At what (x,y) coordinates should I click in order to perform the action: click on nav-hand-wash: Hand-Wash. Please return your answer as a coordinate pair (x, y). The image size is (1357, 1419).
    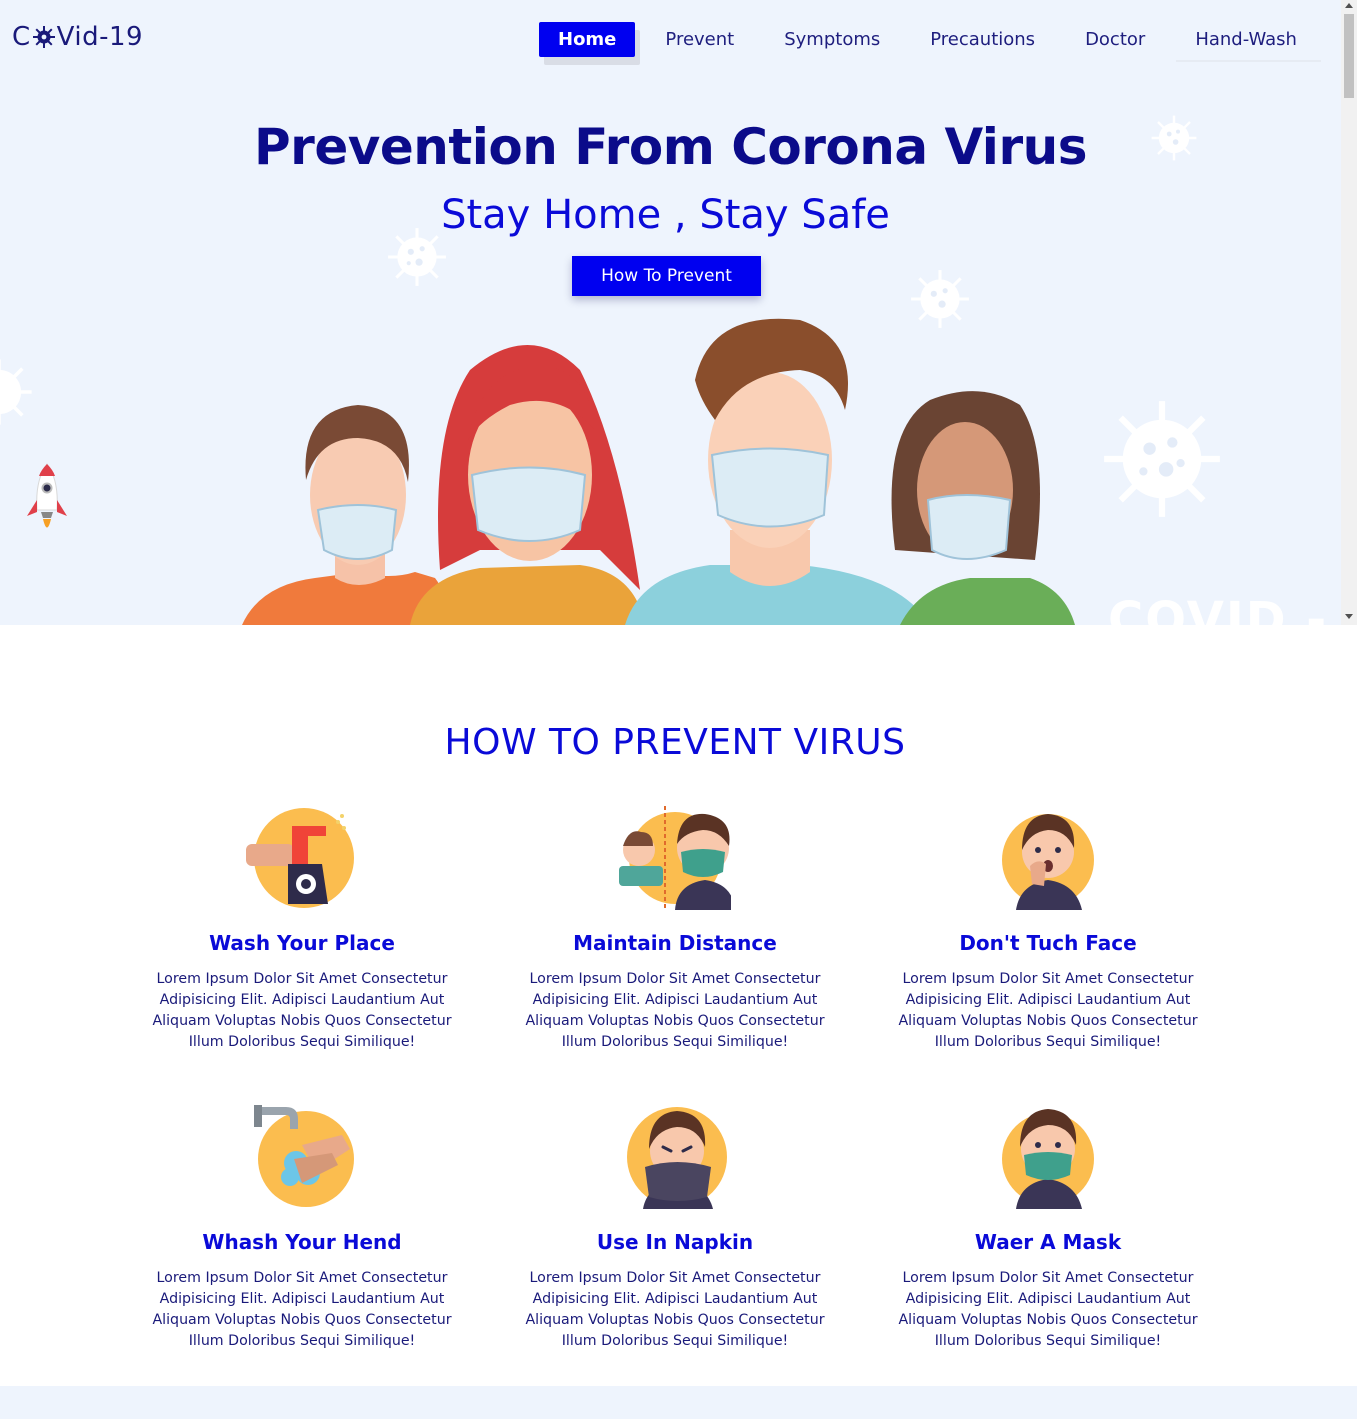
    Looking at the image, I should click on (1246, 39).